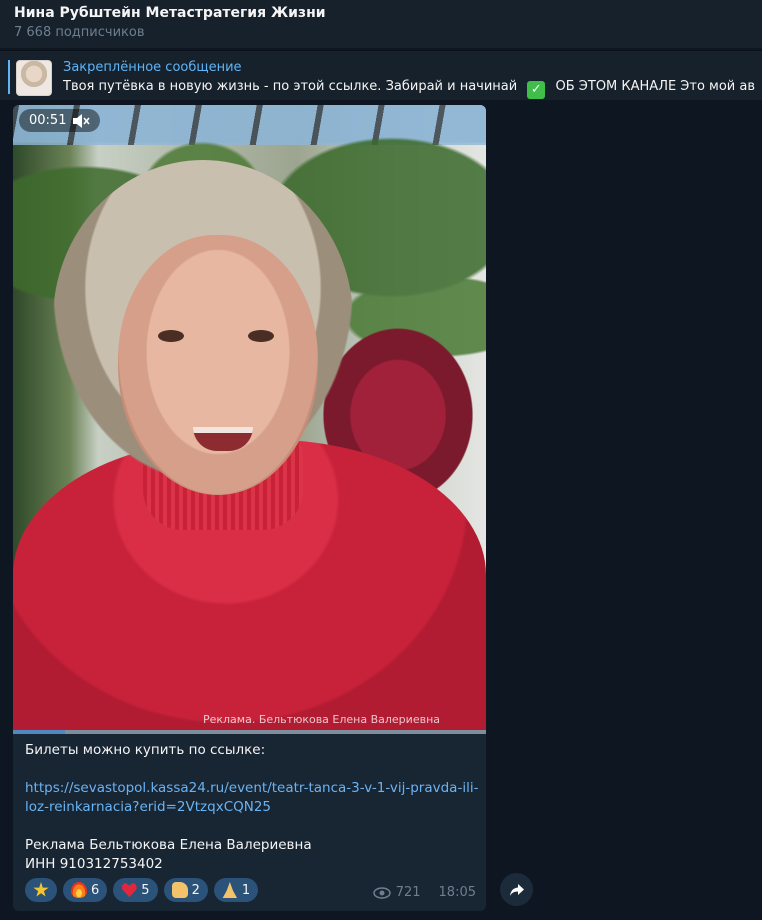 This screenshot has width=762, height=920. Describe the element at coordinates (230, 890) in the screenshot. I see `pray-icon` at that location.